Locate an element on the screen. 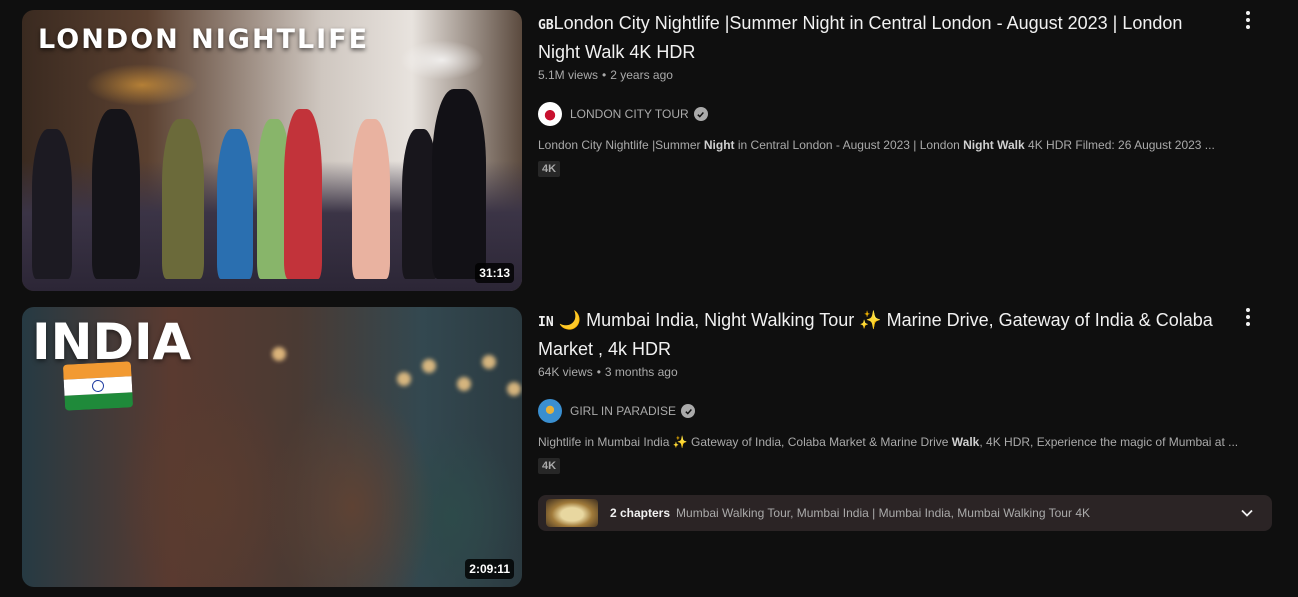  chevron-down-icon is located at coordinates (1247, 513).